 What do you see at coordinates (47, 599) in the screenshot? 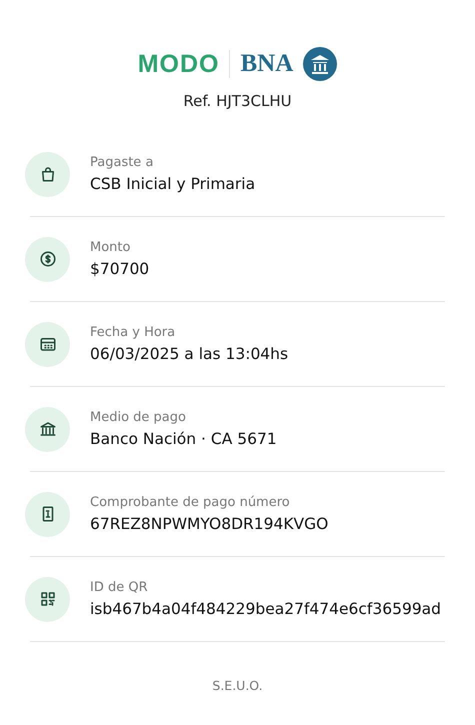
I see `qr-code-icon` at bounding box center [47, 599].